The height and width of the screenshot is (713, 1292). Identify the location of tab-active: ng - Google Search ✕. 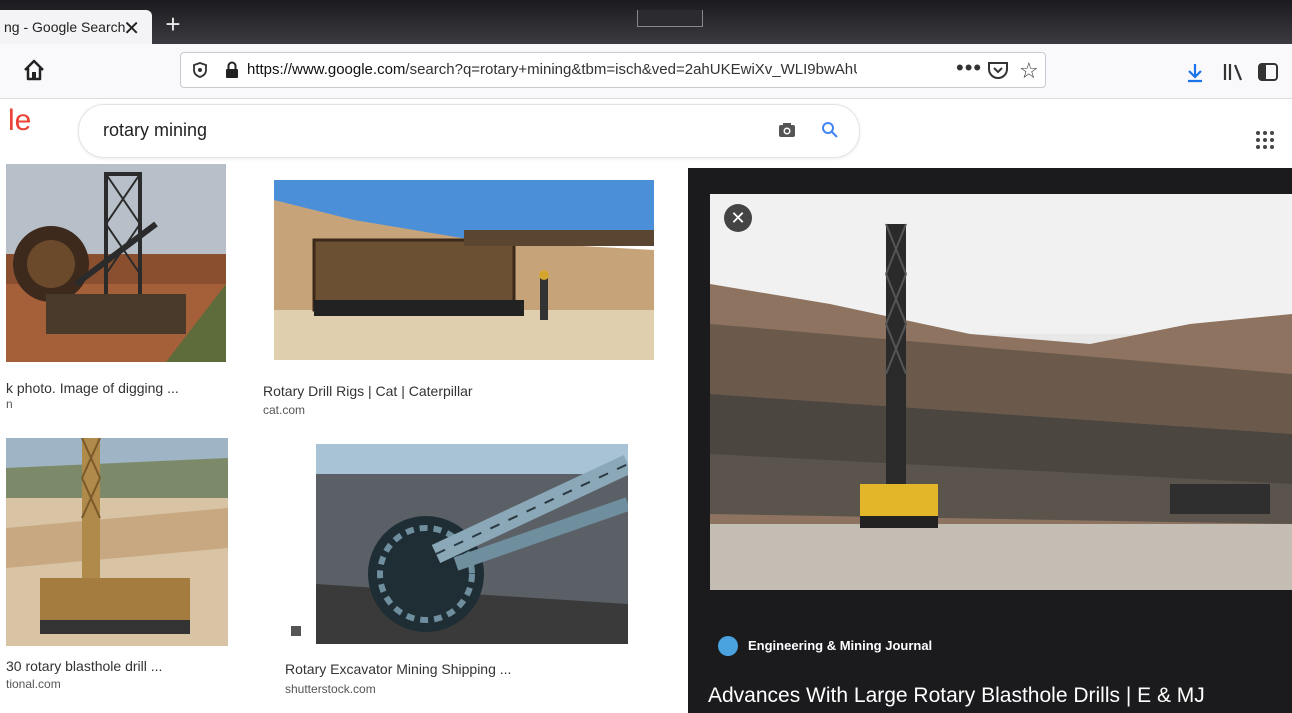
(76, 27).